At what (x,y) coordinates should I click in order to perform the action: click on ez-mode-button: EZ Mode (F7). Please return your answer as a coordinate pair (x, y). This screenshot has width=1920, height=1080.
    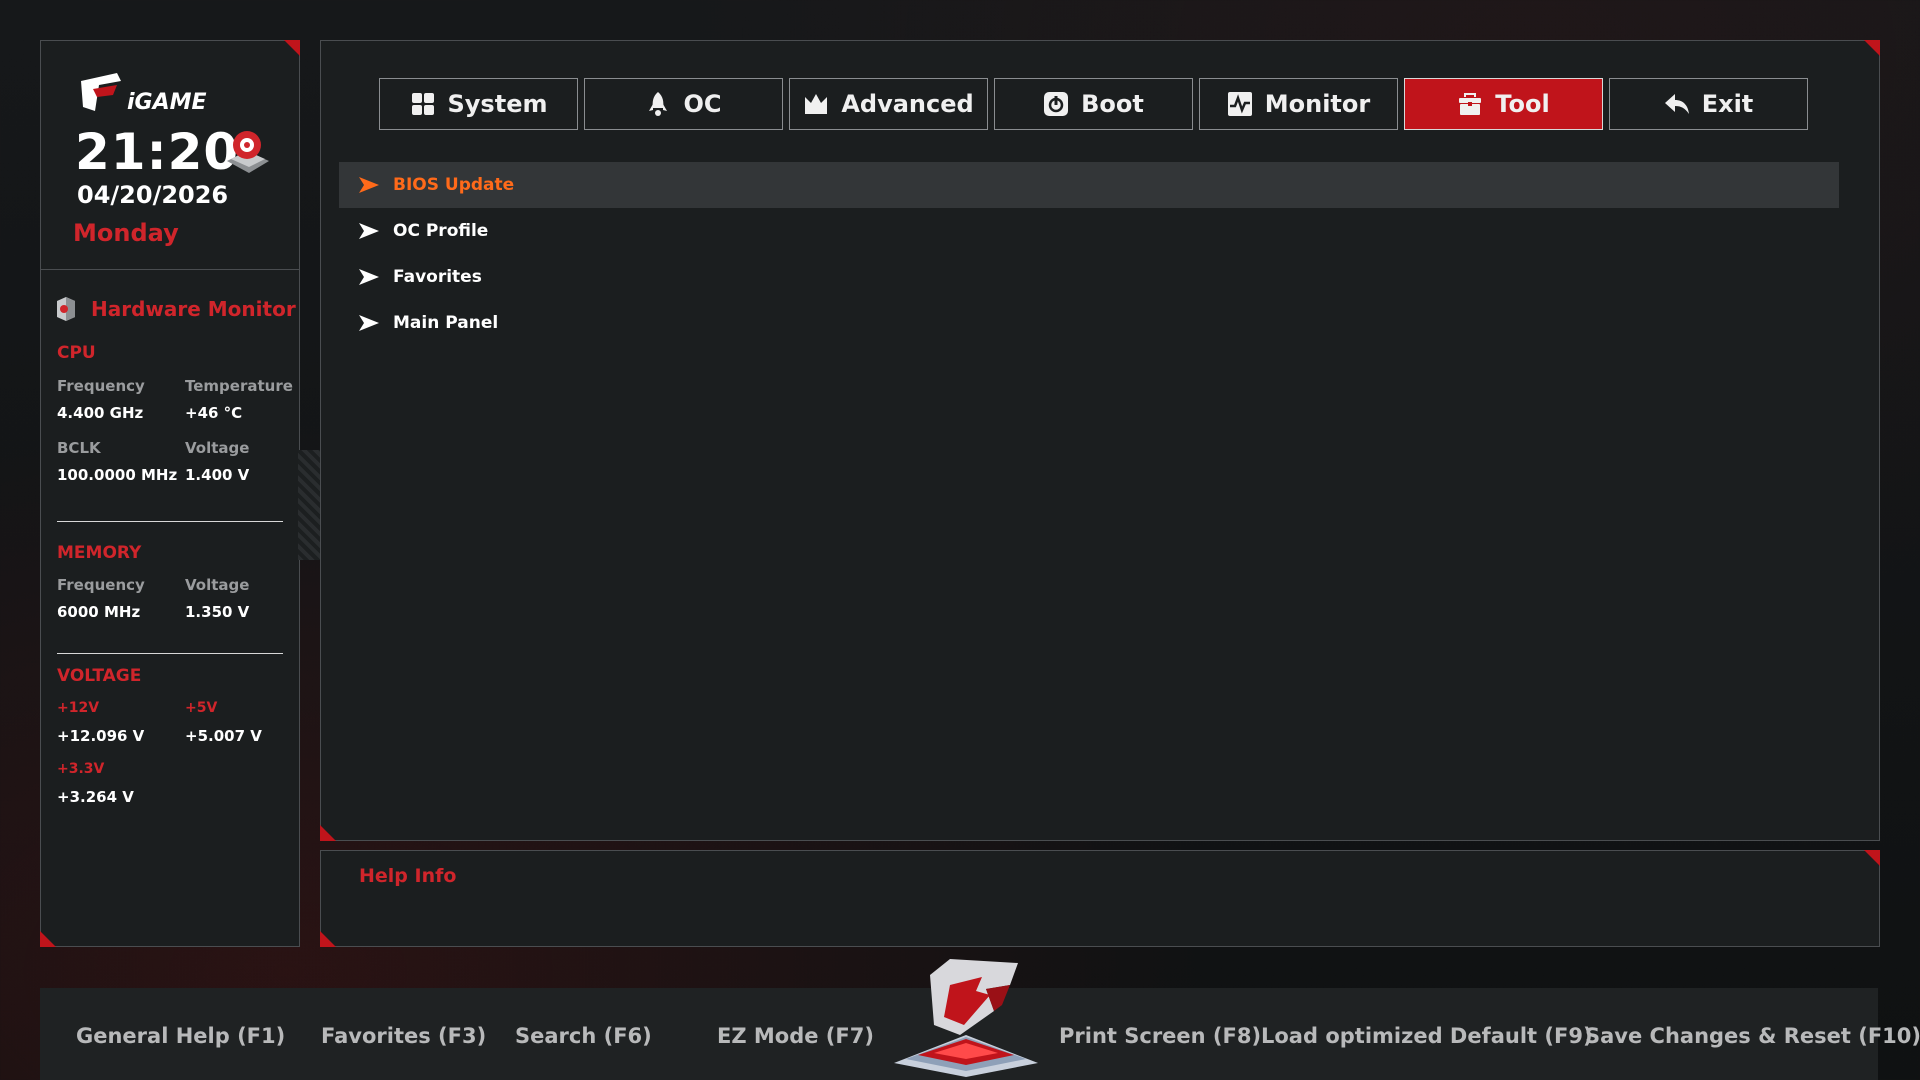
    Looking at the image, I should click on (795, 1036).